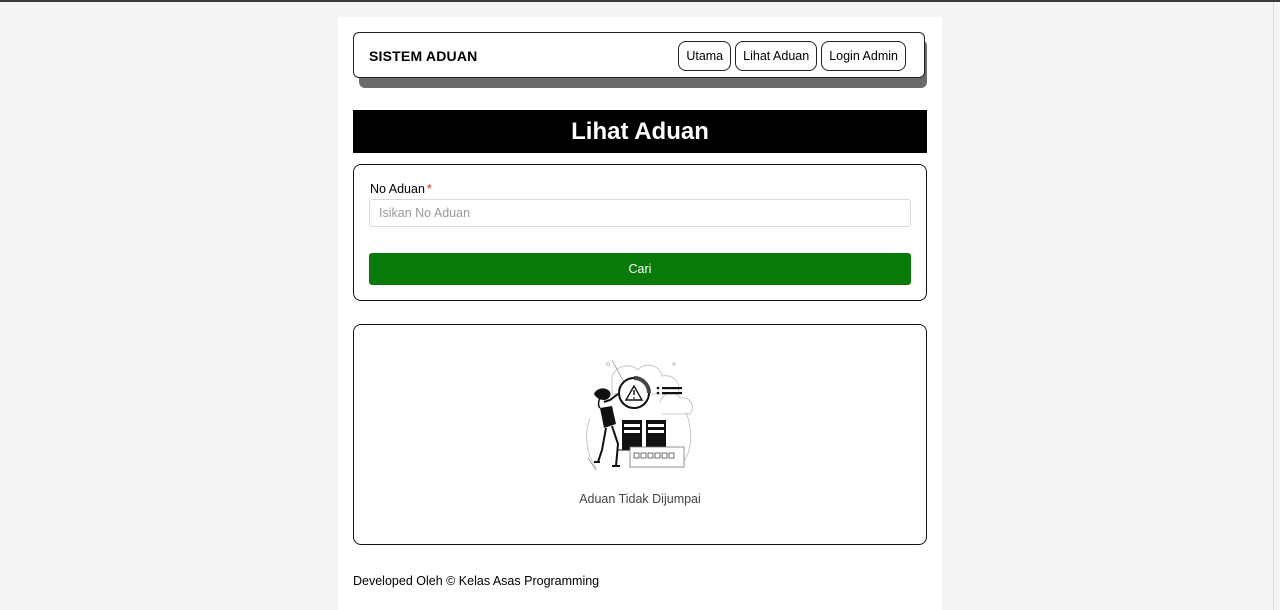 The height and width of the screenshot is (610, 1280). What do you see at coordinates (705, 56) in the screenshot?
I see `nav-utama-button: Utama` at bounding box center [705, 56].